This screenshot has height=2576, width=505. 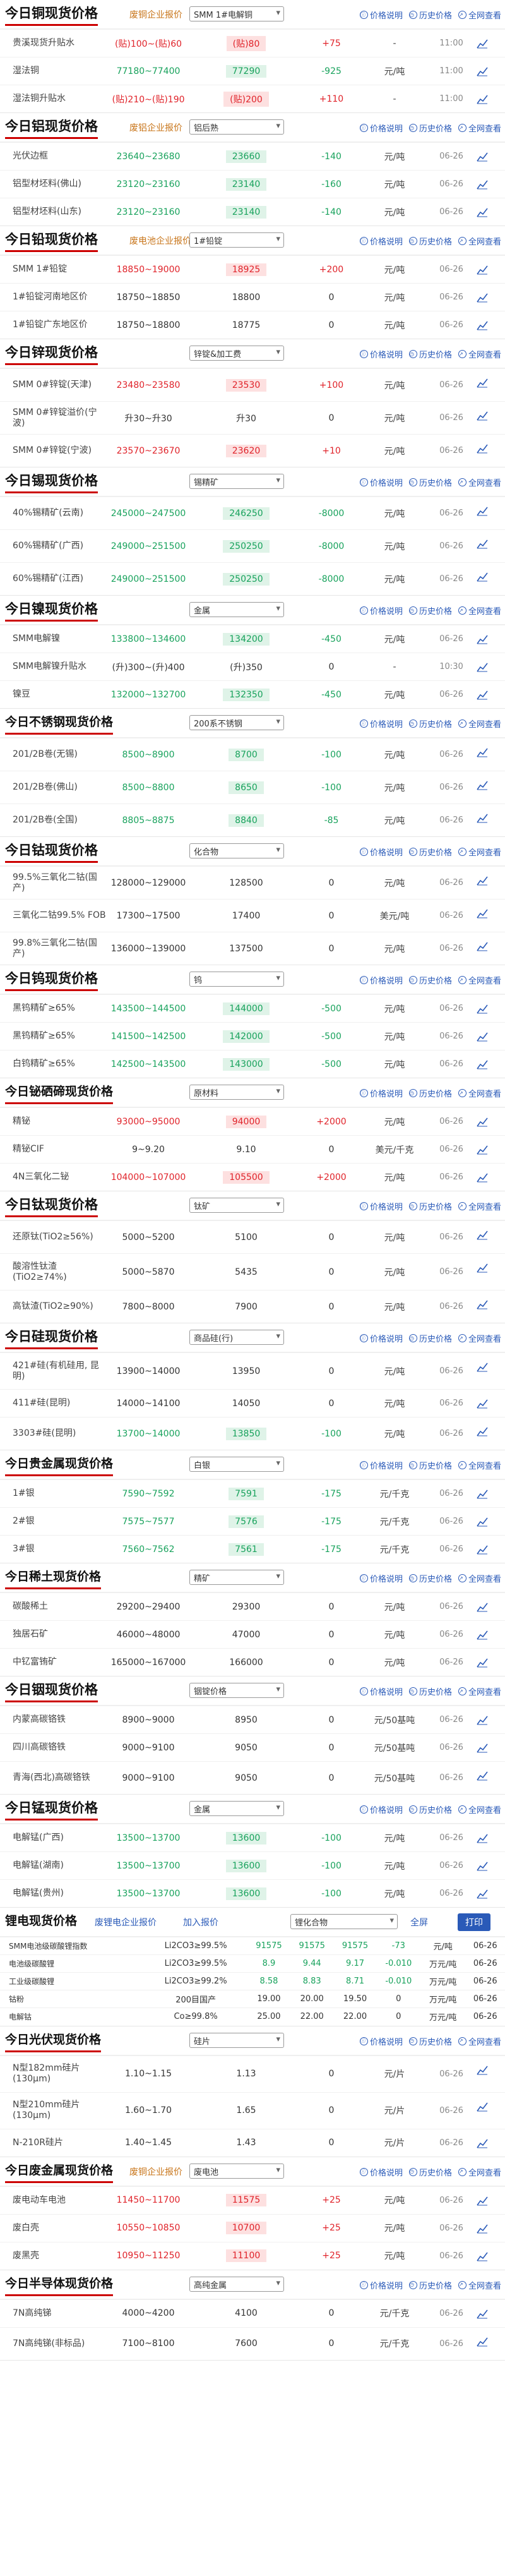 I want to click on category-select: 200系不锈钢, so click(x=236, y=722).